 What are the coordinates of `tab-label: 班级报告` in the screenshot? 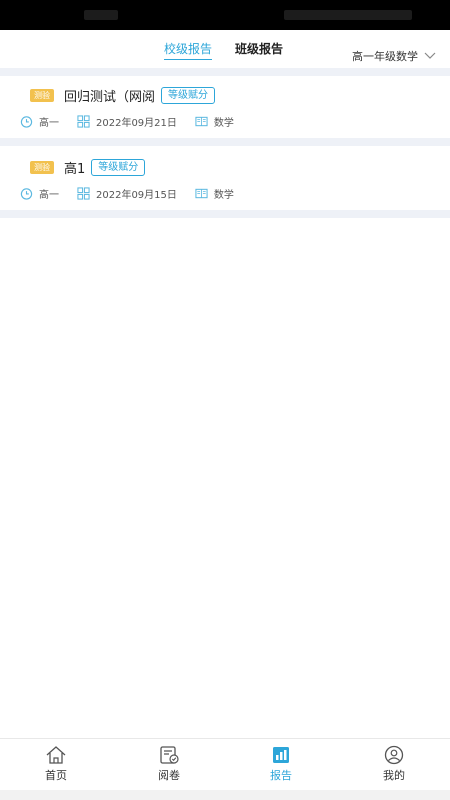 It's located at (259, 49).